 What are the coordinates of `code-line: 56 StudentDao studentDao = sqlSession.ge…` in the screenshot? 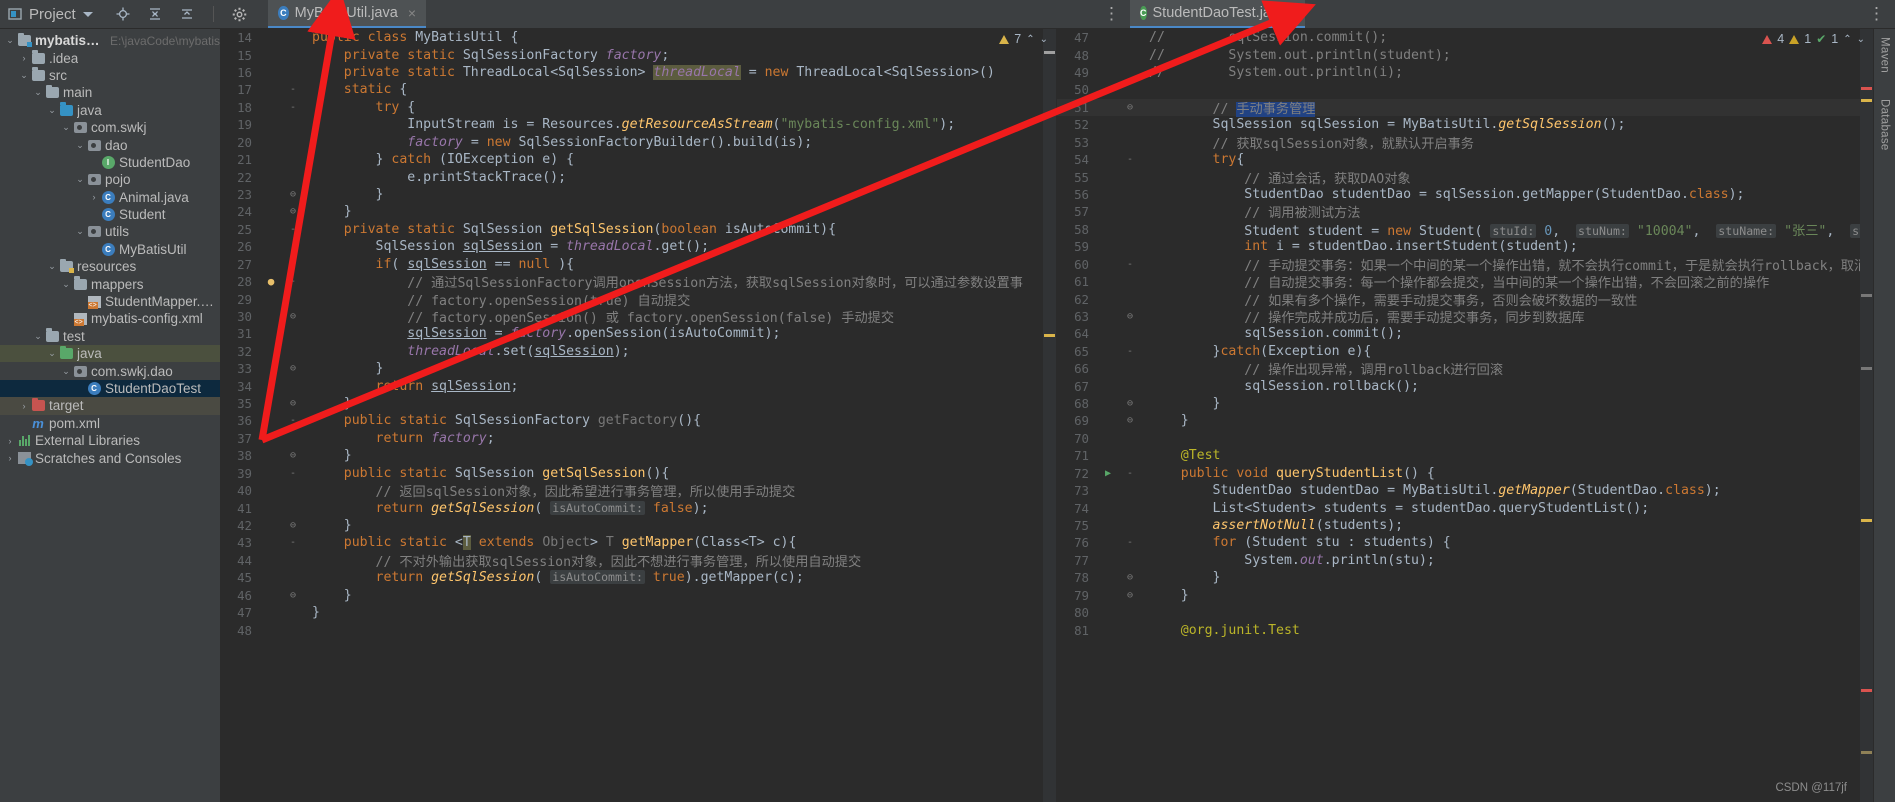 It's located at (1465, 194).